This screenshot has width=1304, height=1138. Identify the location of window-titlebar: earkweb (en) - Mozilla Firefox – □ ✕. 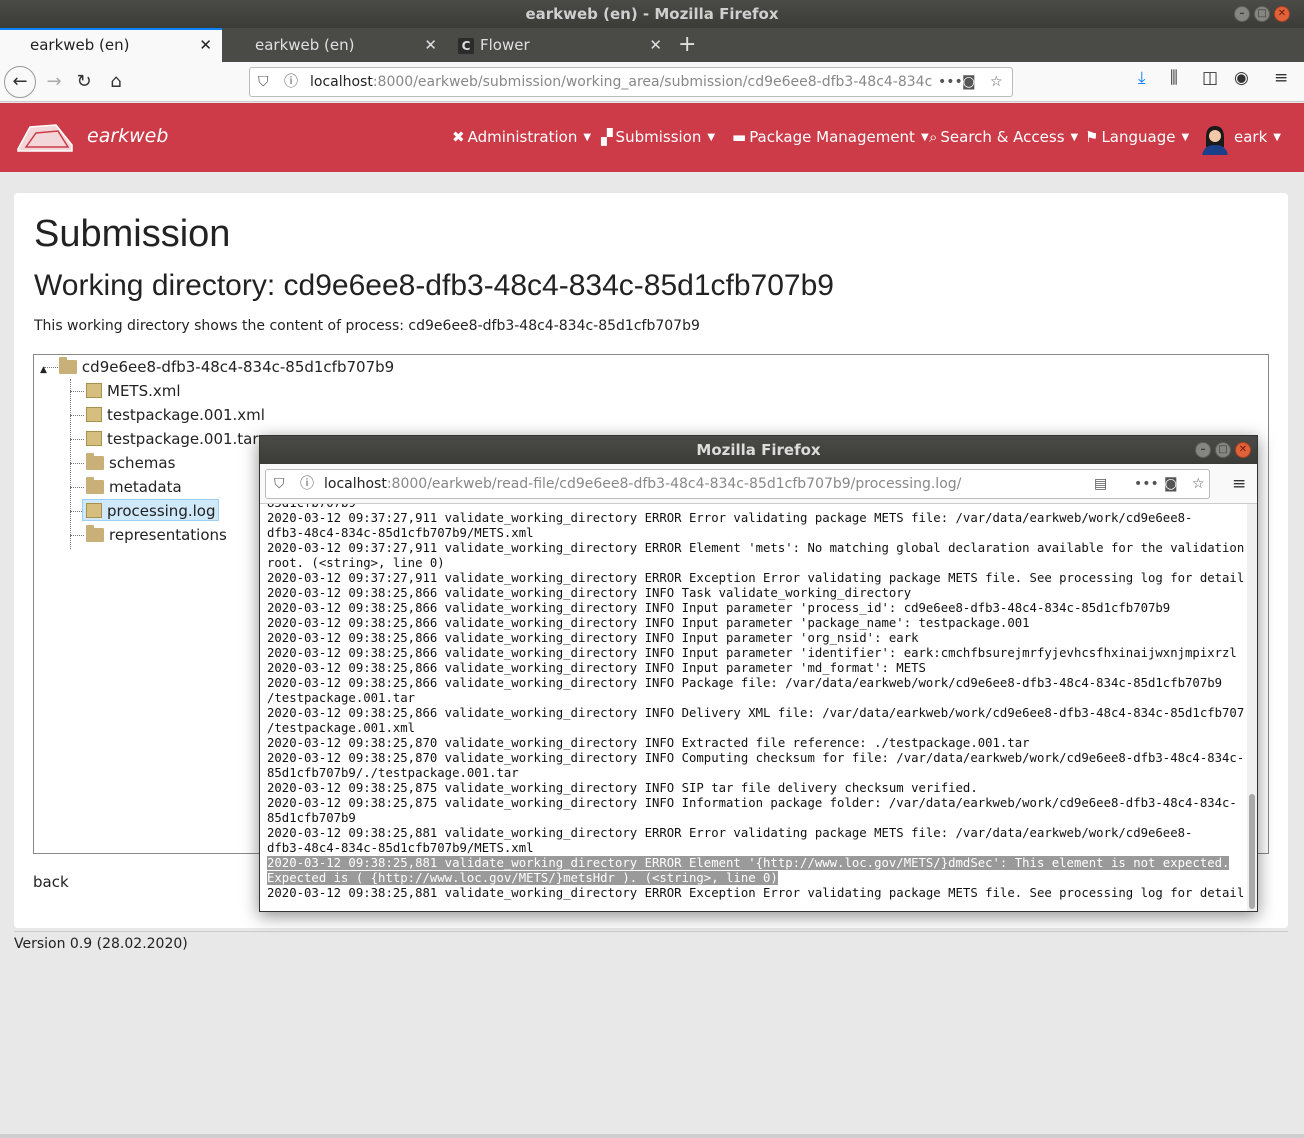
(652, 14).